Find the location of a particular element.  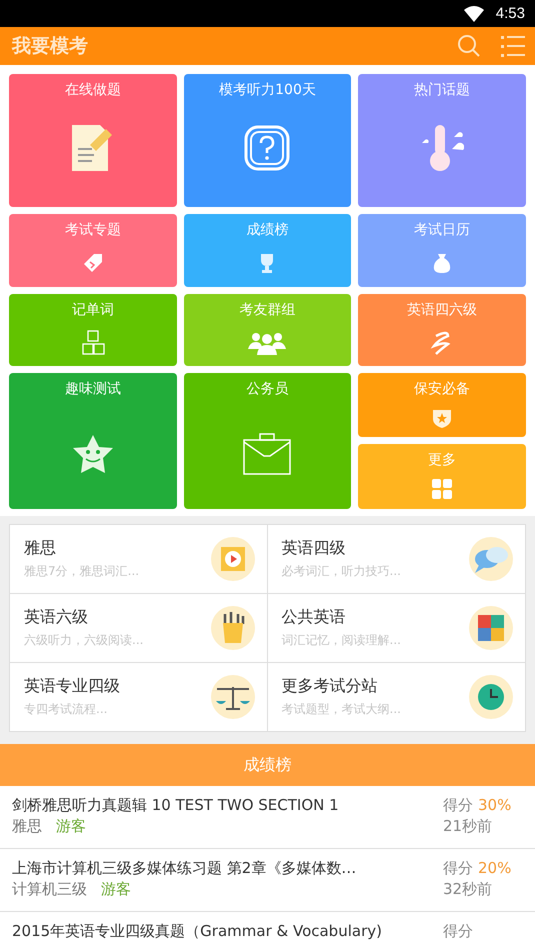

thermometer-icon is located at coordinates (442, 148).